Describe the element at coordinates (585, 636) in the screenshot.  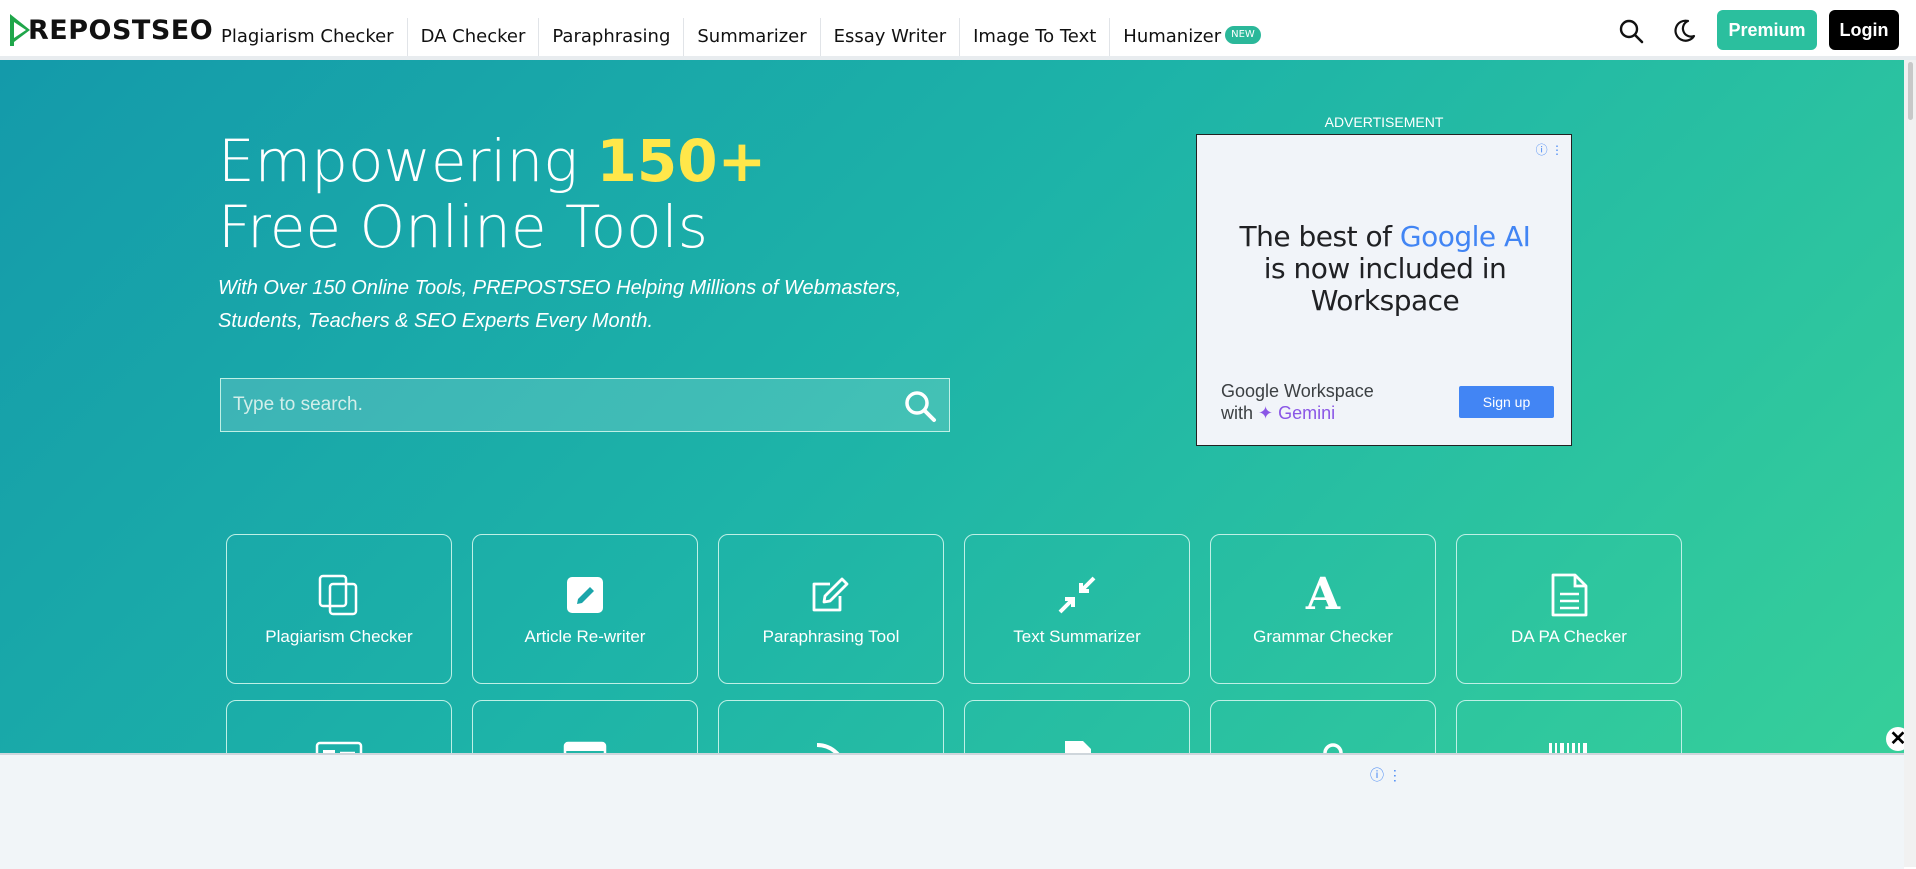
I see `tool-card-label: Article Re-writer` at that location.